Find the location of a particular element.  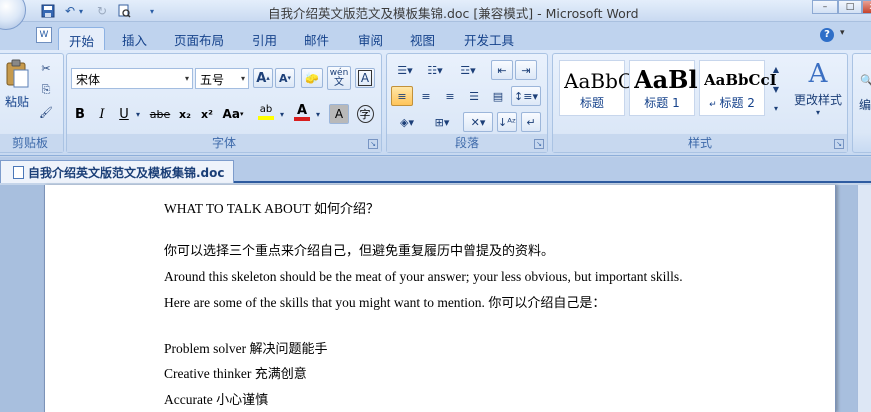

font-name-value: 宋体 is located at coordinates (88, 80).